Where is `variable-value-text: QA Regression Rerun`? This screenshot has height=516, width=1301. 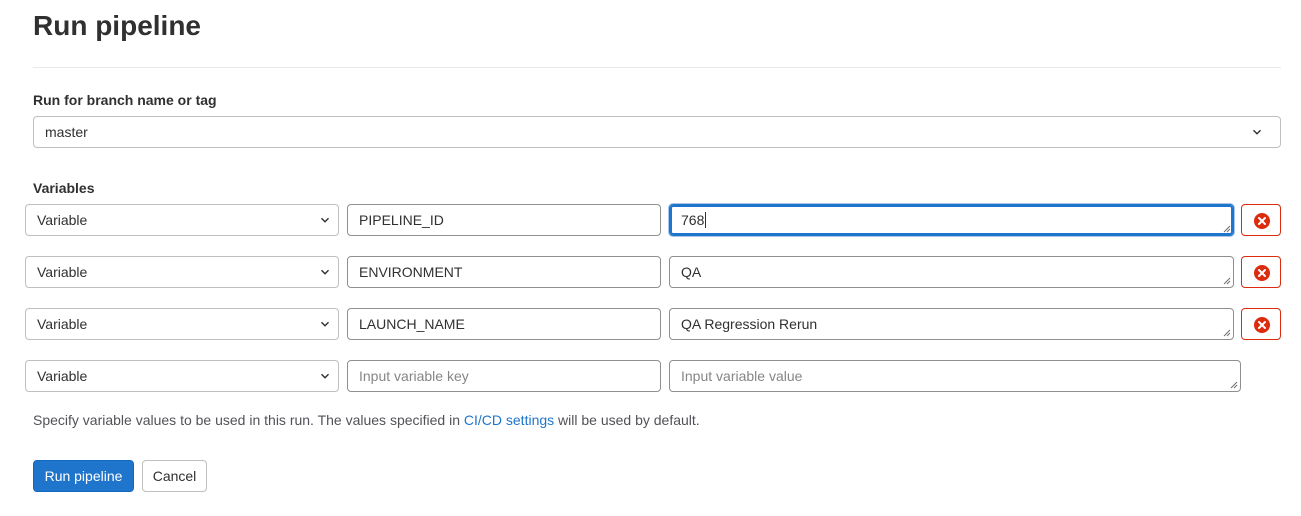
variable-value-text: QA Regression Rerun is located at coordinates (749, 324).